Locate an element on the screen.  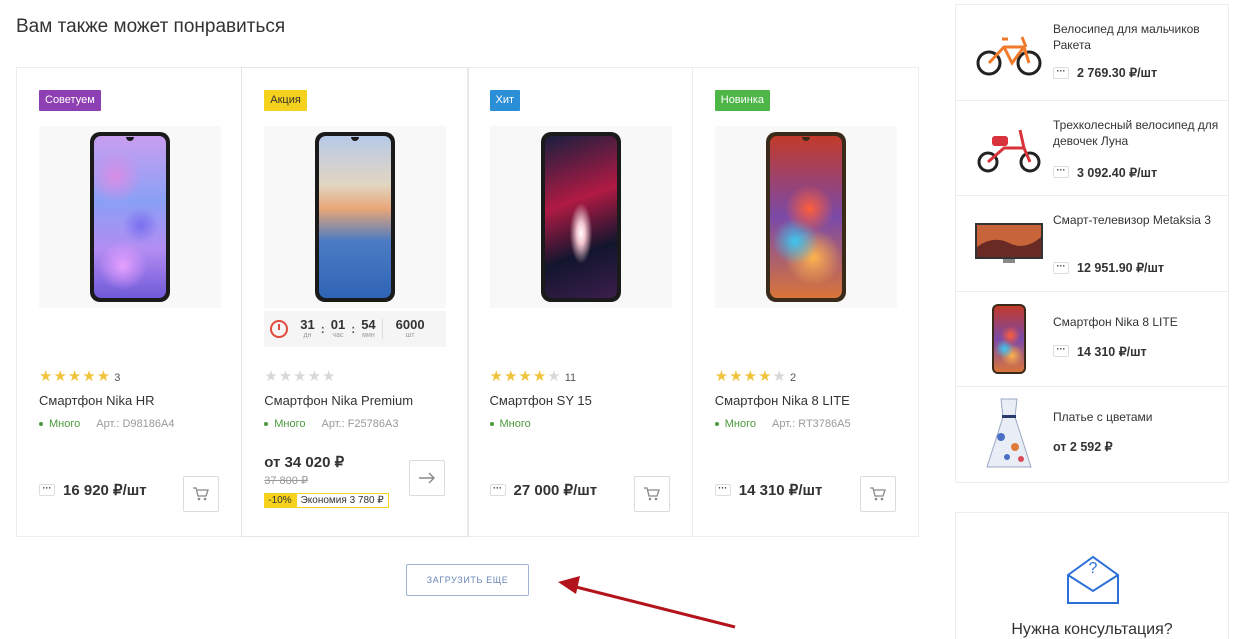
rating-count: 11 is located at coordinates (570, 378).